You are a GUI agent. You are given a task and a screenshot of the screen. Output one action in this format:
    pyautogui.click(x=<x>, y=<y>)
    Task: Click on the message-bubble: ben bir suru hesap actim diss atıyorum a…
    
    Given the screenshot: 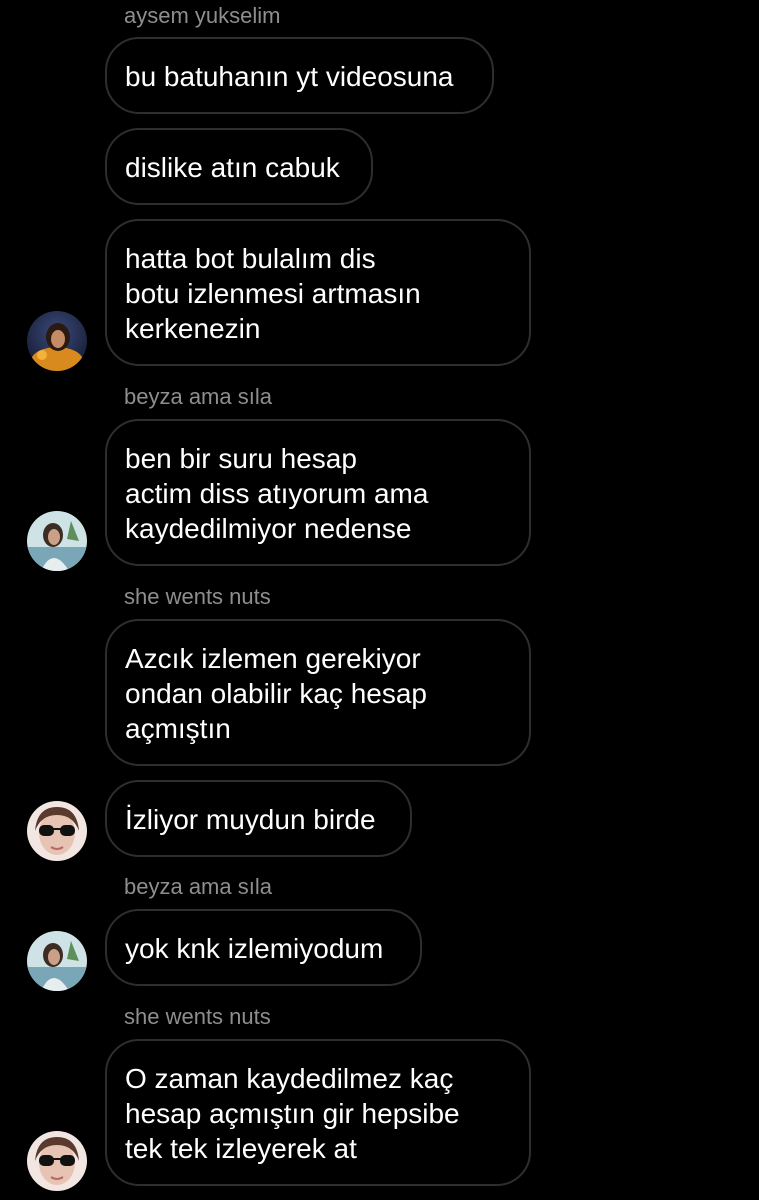 What is the action you would take?
    pyautogui.click(x=318, y=492)
    